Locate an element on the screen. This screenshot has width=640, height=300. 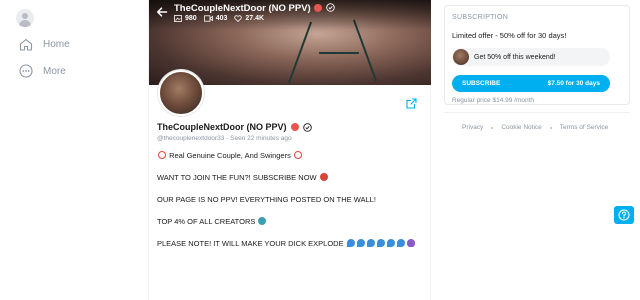
cover-stats: 980 403 27.4K is located at coordinates (219, 18).